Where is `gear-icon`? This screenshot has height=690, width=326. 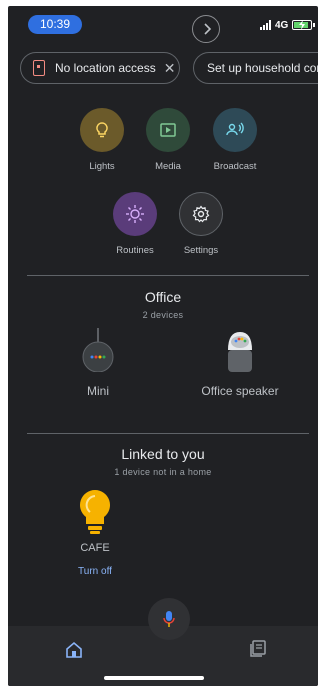 gear-icon is located at coordinates (201, 214).